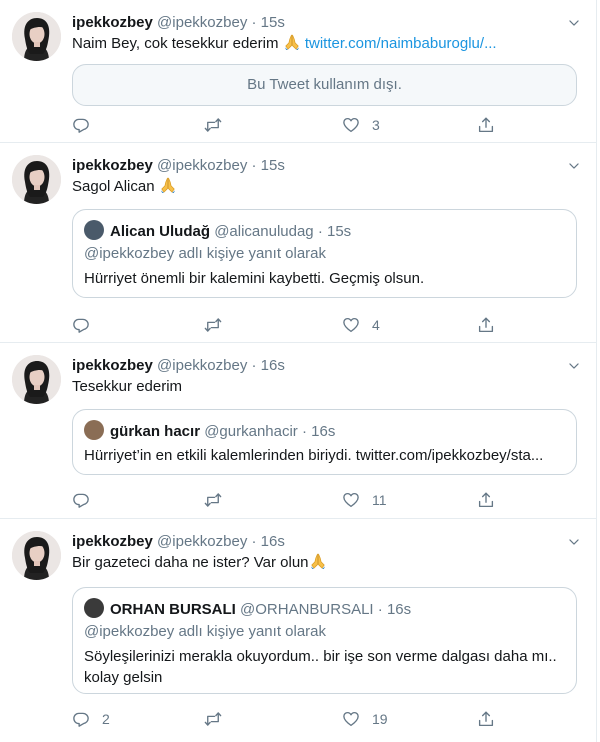 Image resolution: width=600 pixels, height=742 pixels. Describe the element at coordinates (361, 125) in the screenshot. I see `like-button: 3` at that location.